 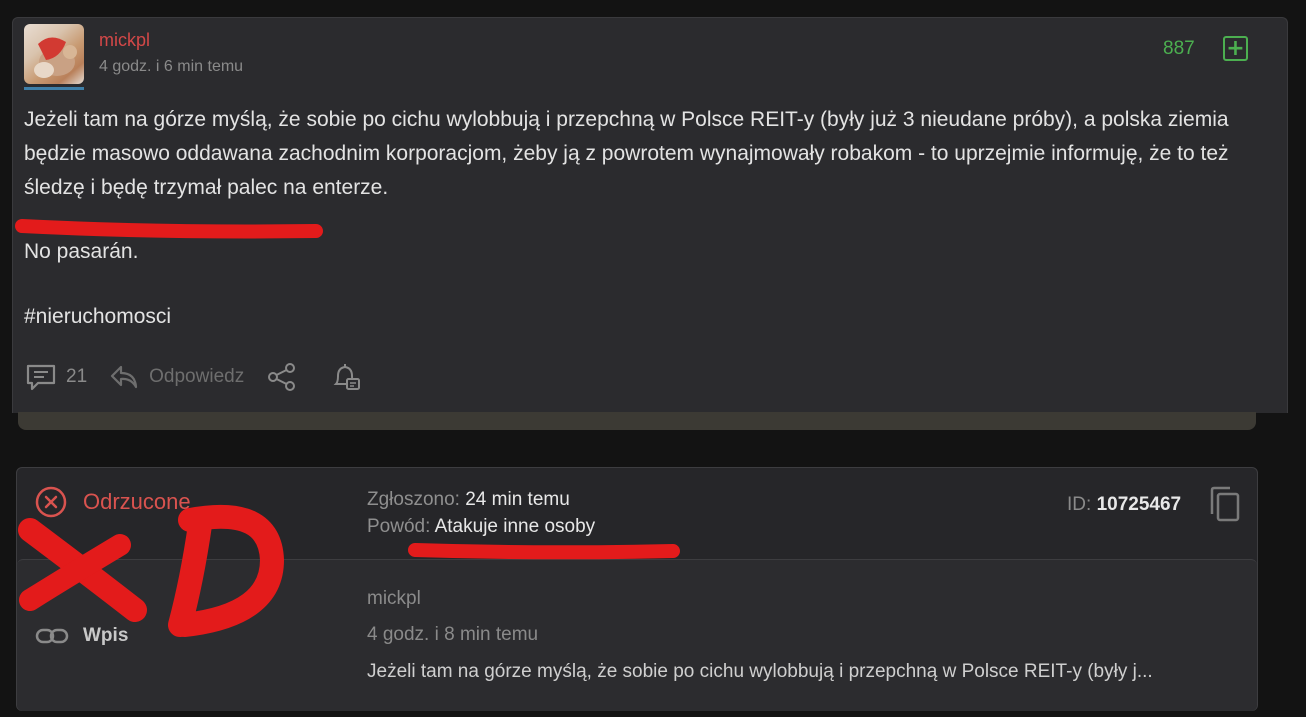 I want to click on reply-button: Odpowiedz, so click(x=196, y=377).